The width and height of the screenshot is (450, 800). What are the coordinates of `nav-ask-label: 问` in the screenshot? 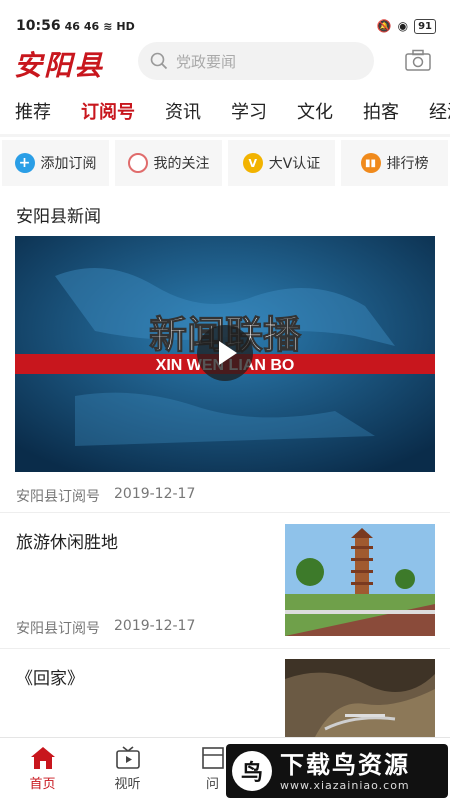 It's located at (212, 784).